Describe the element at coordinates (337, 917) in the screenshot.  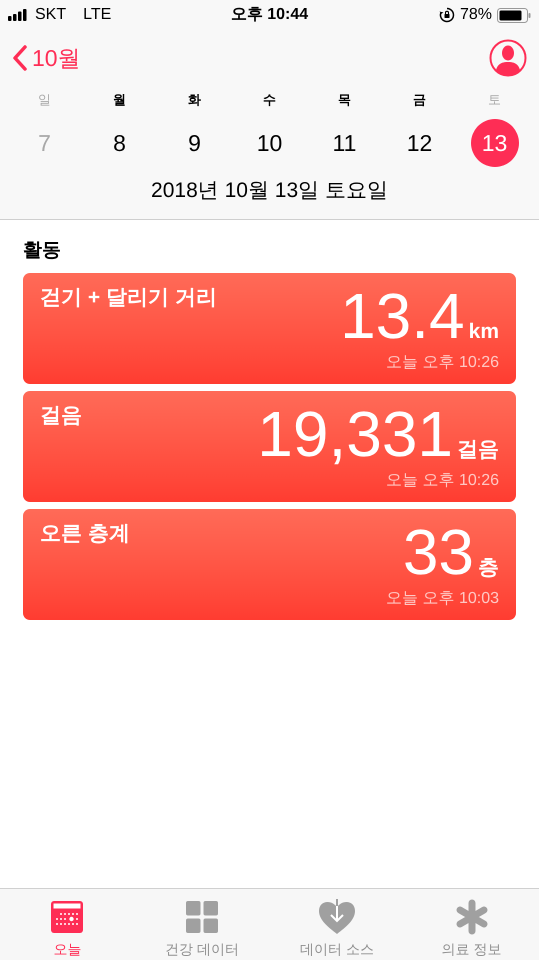
I see `heart-arrow-icon` at that location.